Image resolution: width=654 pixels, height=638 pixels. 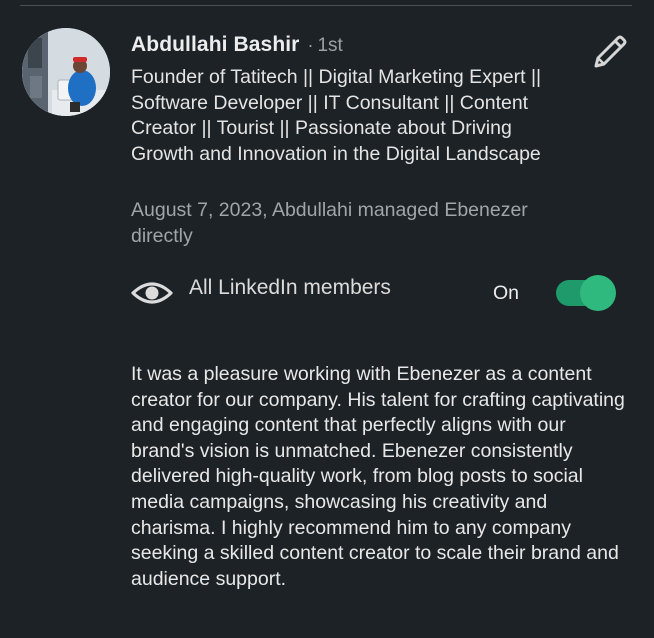 I want to click on toggle-knob, so click(x=598, y=293).